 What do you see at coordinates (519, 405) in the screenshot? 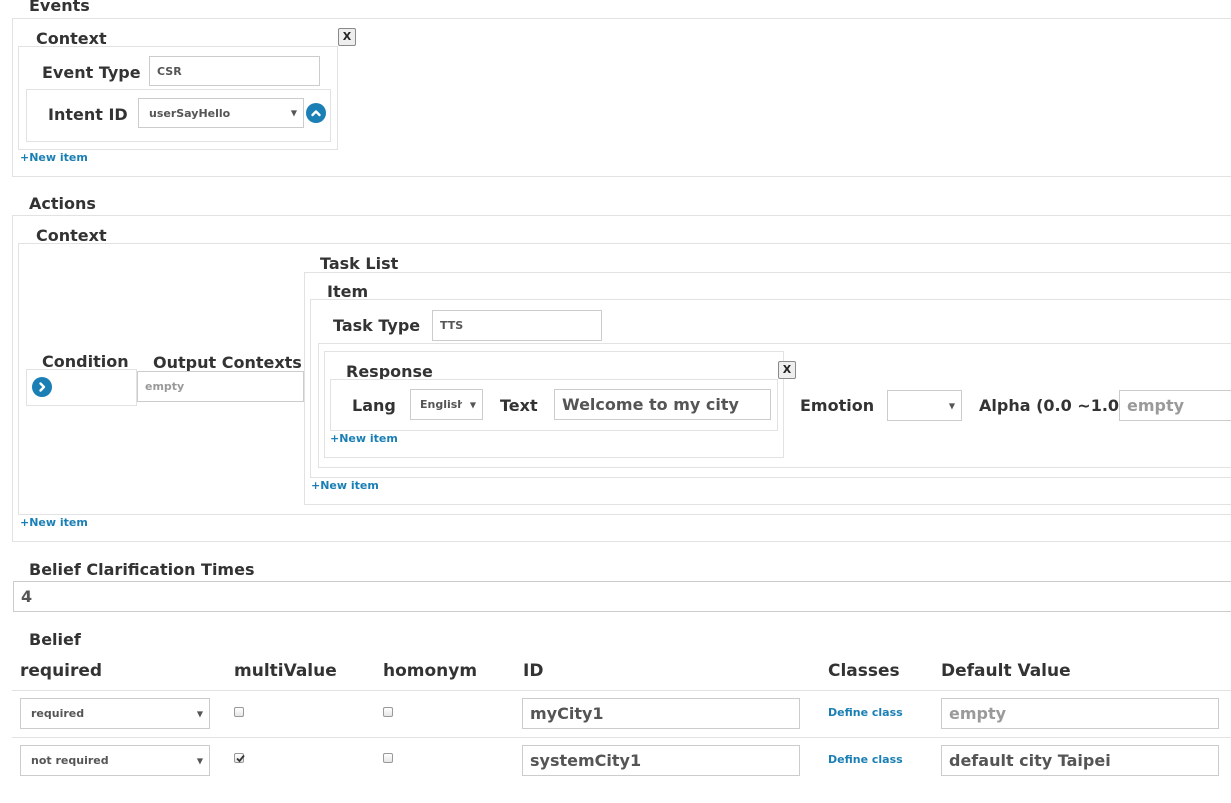
I see `text-label: Text` at bounding box center [519, 405].